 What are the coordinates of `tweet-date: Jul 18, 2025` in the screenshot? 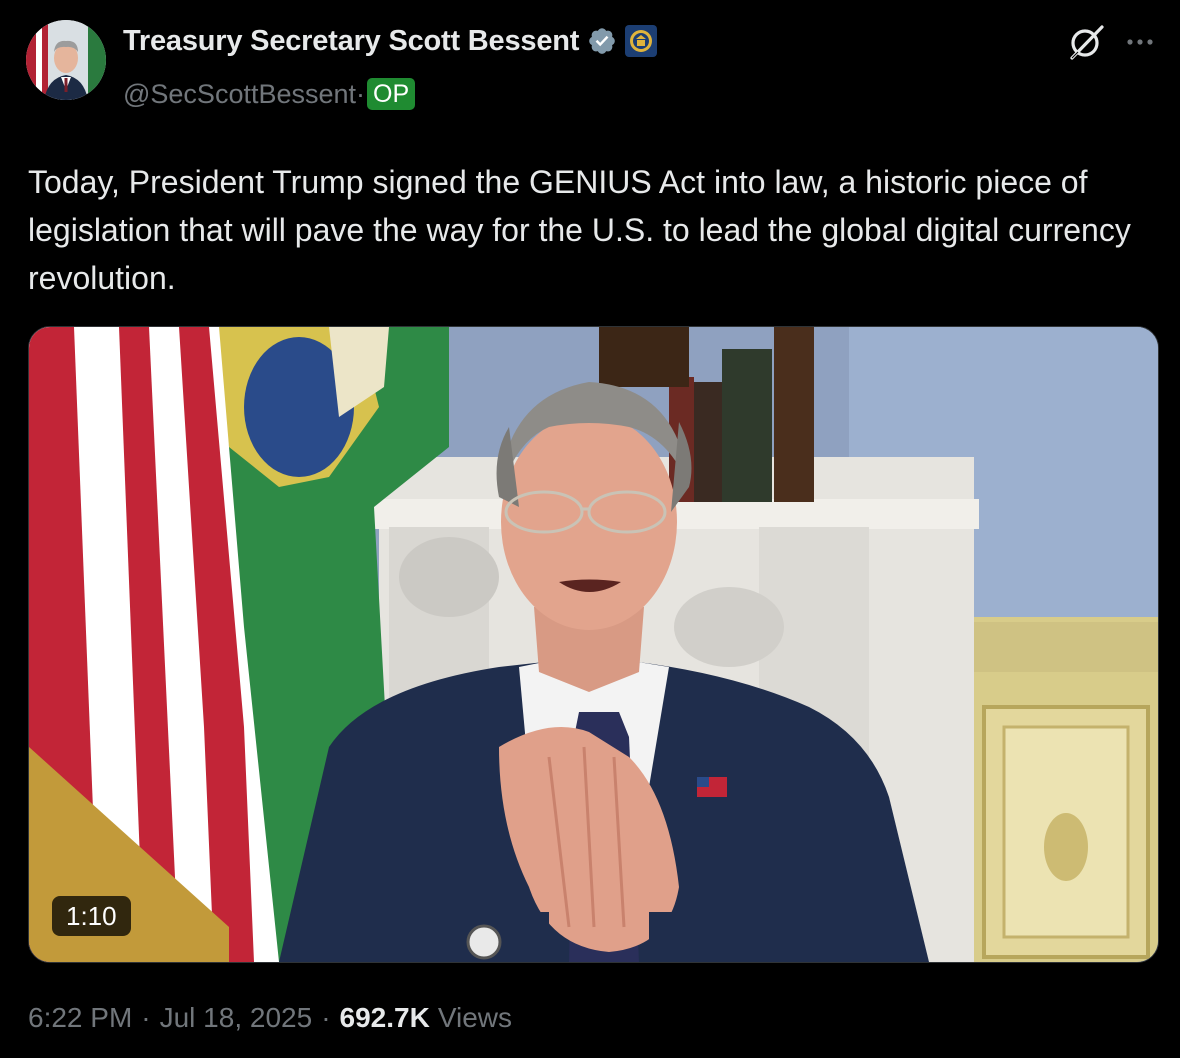 It's located at (236, 1018).